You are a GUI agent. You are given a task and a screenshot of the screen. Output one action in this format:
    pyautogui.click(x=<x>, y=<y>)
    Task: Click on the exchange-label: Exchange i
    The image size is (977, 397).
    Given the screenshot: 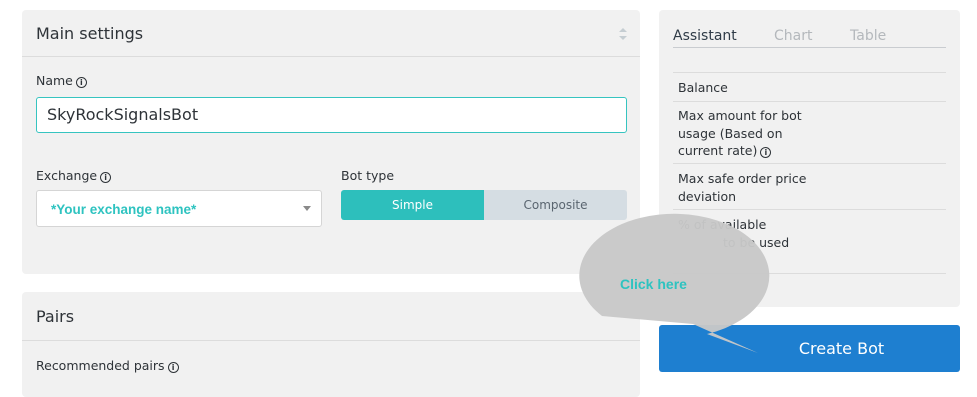 What is the action you would take?
    pyautogui.click(x=74, y=175)
    